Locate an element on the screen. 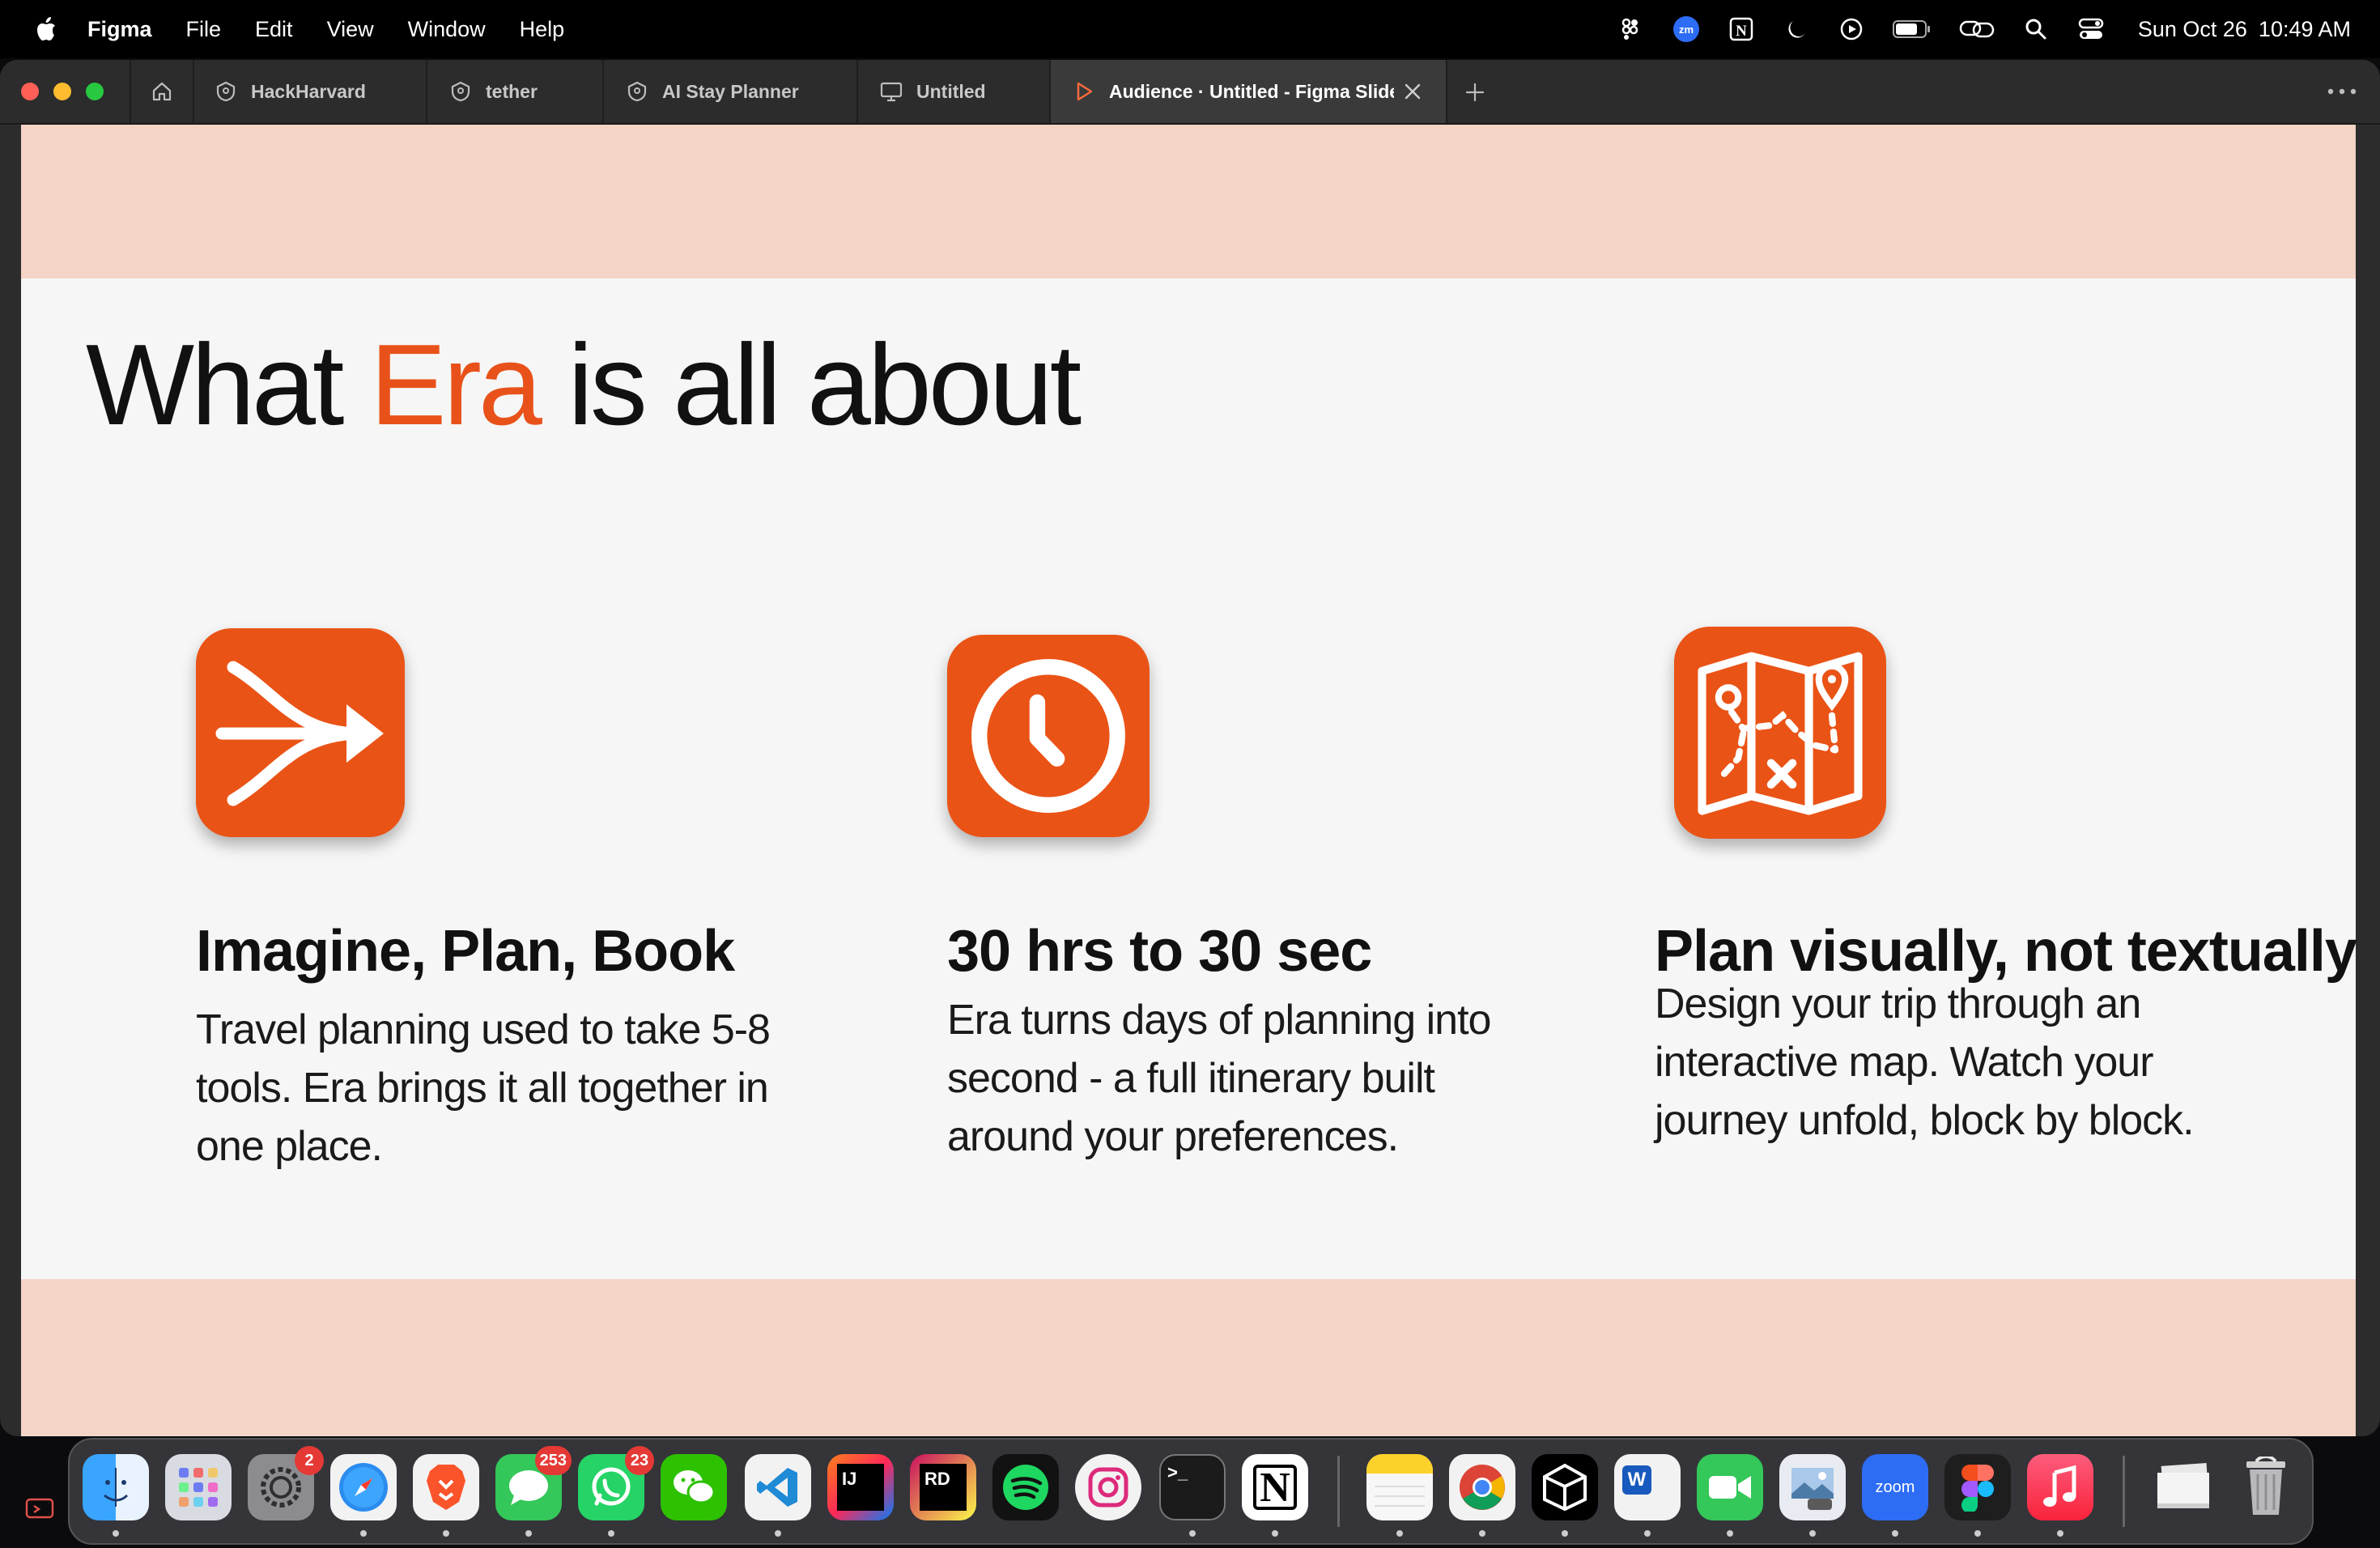 This screenshot has height=1548, width=2380. zoom-window-button is located at coordinates (95, 92).